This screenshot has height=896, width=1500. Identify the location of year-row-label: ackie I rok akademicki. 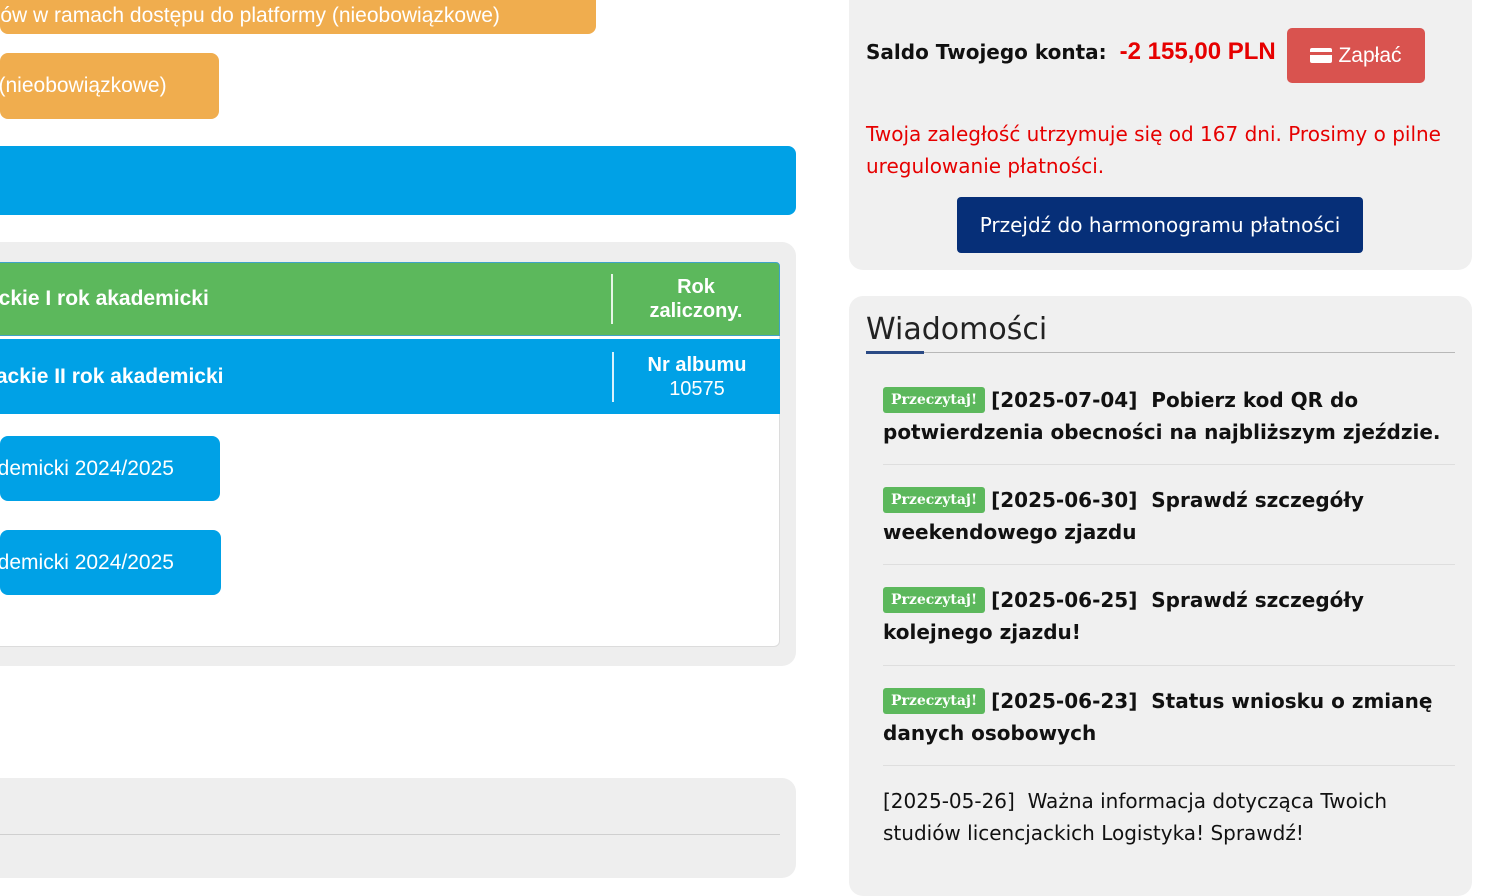
(104, 298).